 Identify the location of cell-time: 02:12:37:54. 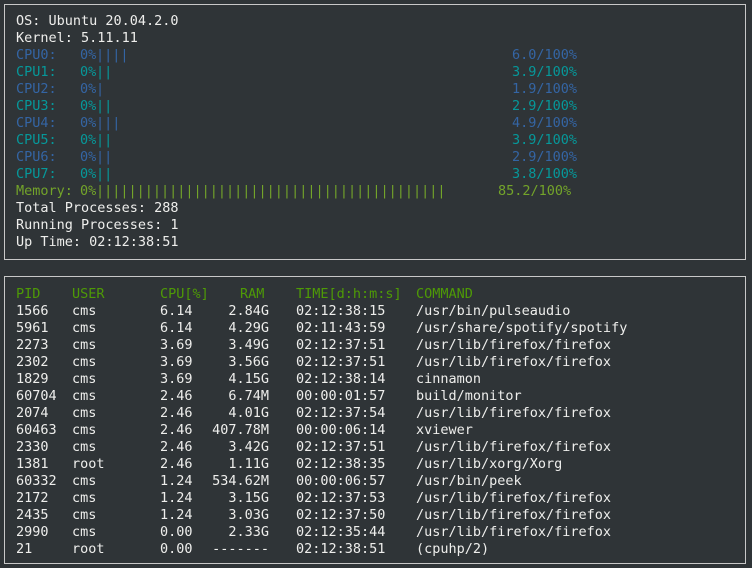
(341, 413).